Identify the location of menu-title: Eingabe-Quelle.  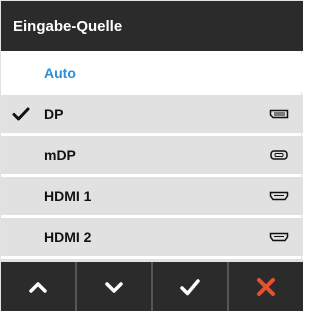
(68, 26).